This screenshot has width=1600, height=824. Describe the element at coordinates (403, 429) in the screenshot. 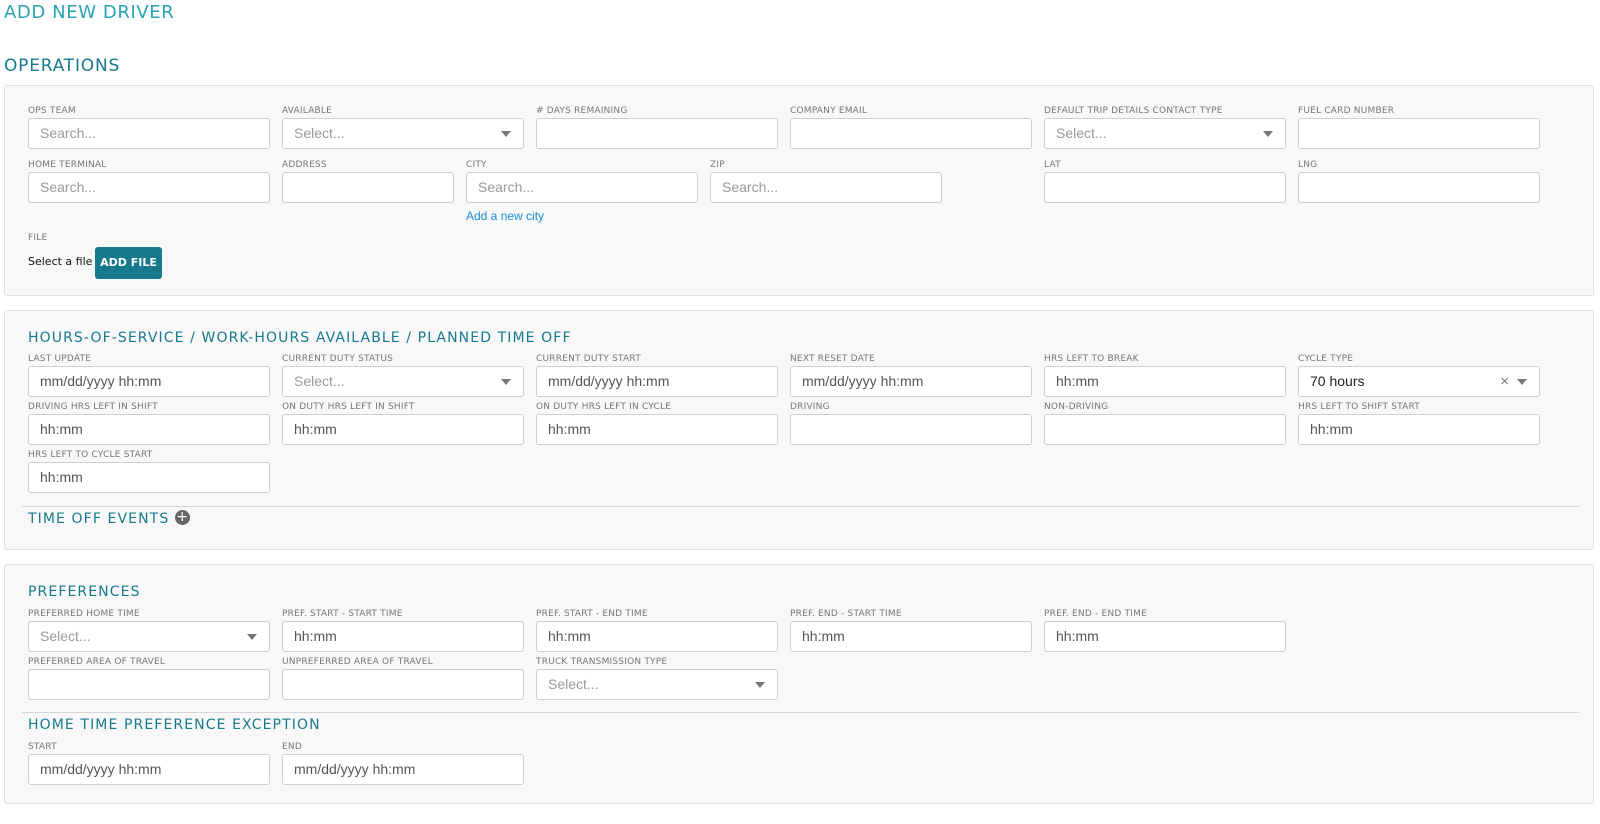

I see `on-duty-hrs-left-shift-input: hh:mm` at that location.